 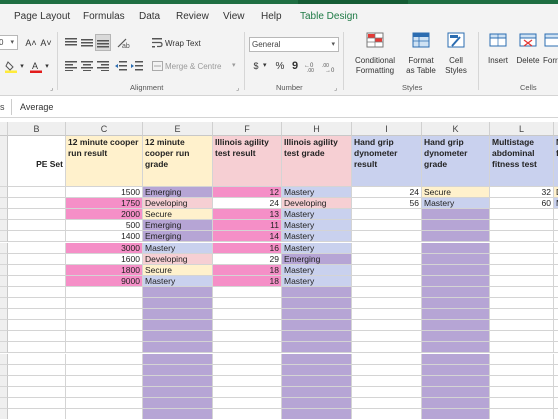 I want to click on cell-h: Mastery, so click(x=317, y=281).